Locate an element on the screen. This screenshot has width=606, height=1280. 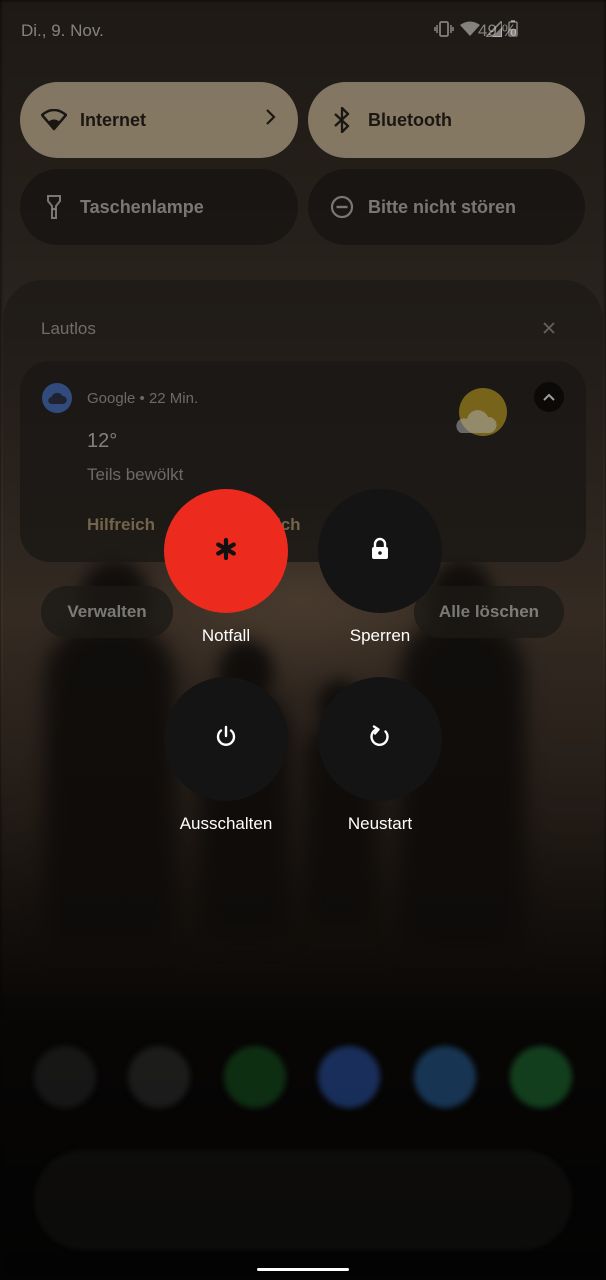
status-date: Di., 9. Nov. is located at coordinates (62, 30).